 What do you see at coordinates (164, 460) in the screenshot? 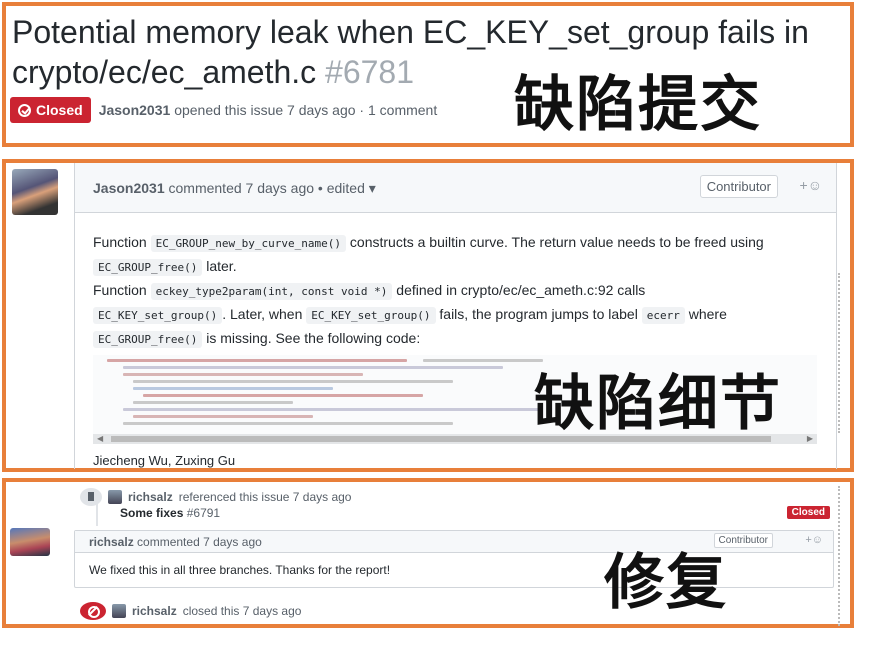
I see `comment-signature: Jiecheng Wu, Zuxing Gu` at bounding box center [164, 460].